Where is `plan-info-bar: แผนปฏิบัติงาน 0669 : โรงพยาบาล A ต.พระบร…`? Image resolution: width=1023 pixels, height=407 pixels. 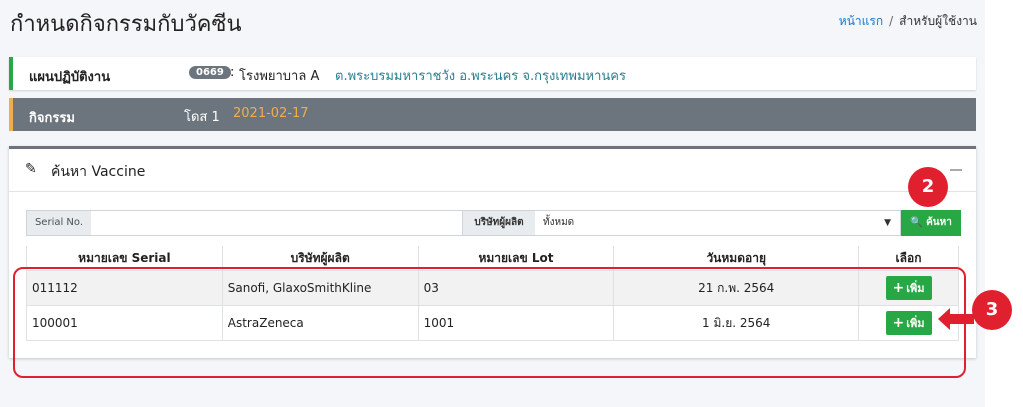
plan-info-bar: แผนปฏิบัติงาน 0669 : โรงพยาบาล A ต.พระบร… is located at coordinates (492, 73).